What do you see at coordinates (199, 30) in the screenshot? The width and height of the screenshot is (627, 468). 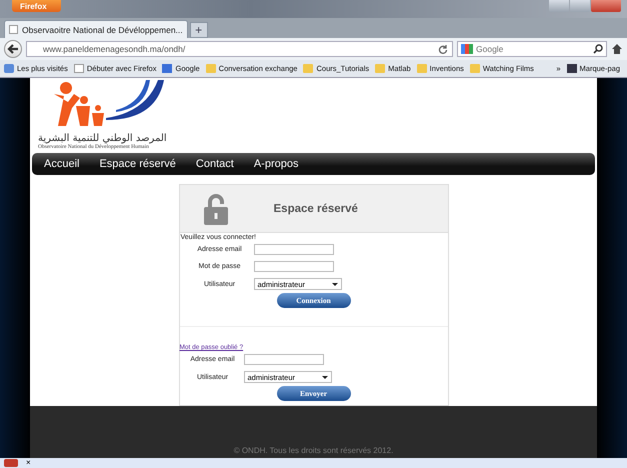 I see `new-tab-button: +` at bounding box center [199, 30].